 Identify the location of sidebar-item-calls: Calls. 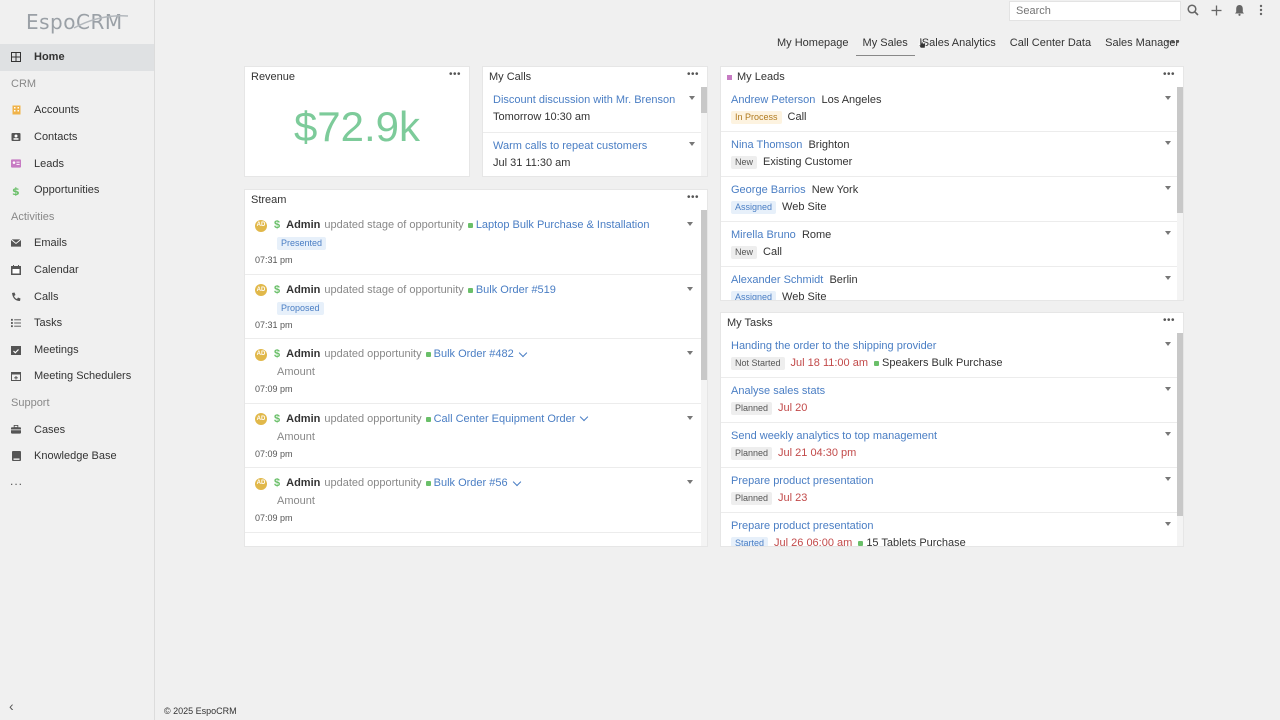
(77, 296).